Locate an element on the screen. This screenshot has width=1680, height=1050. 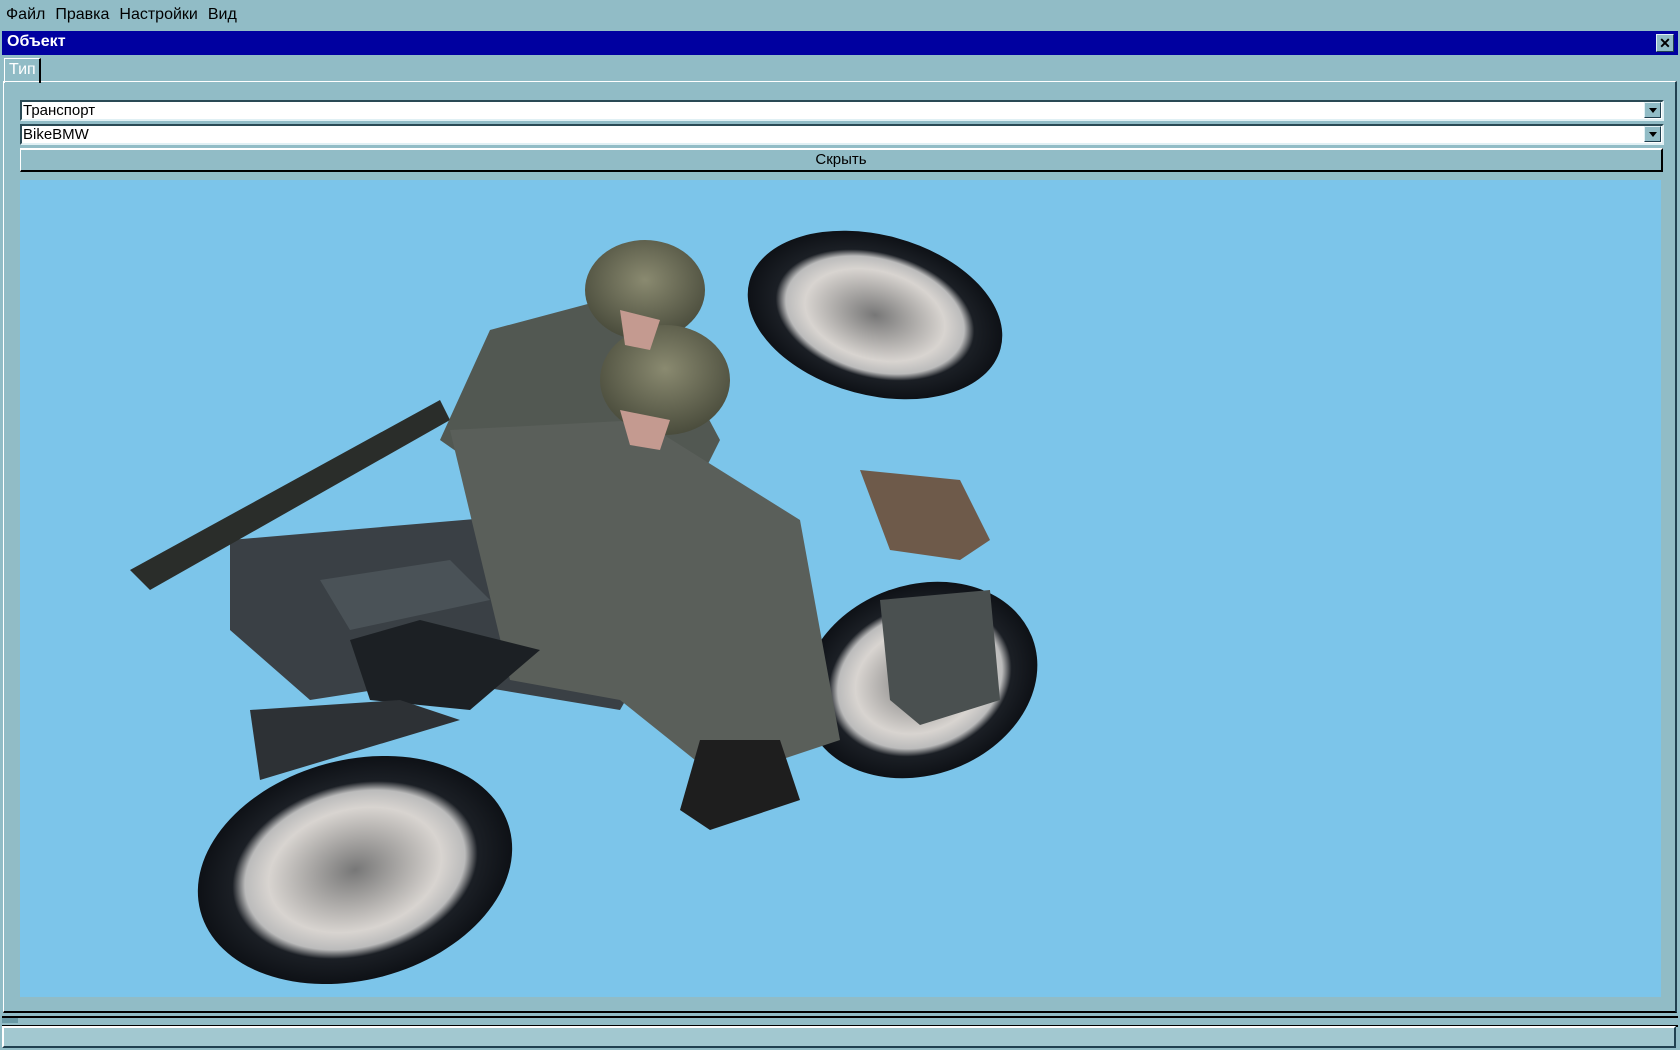
category-select: Транспорт is located at coordinates (842, 110).